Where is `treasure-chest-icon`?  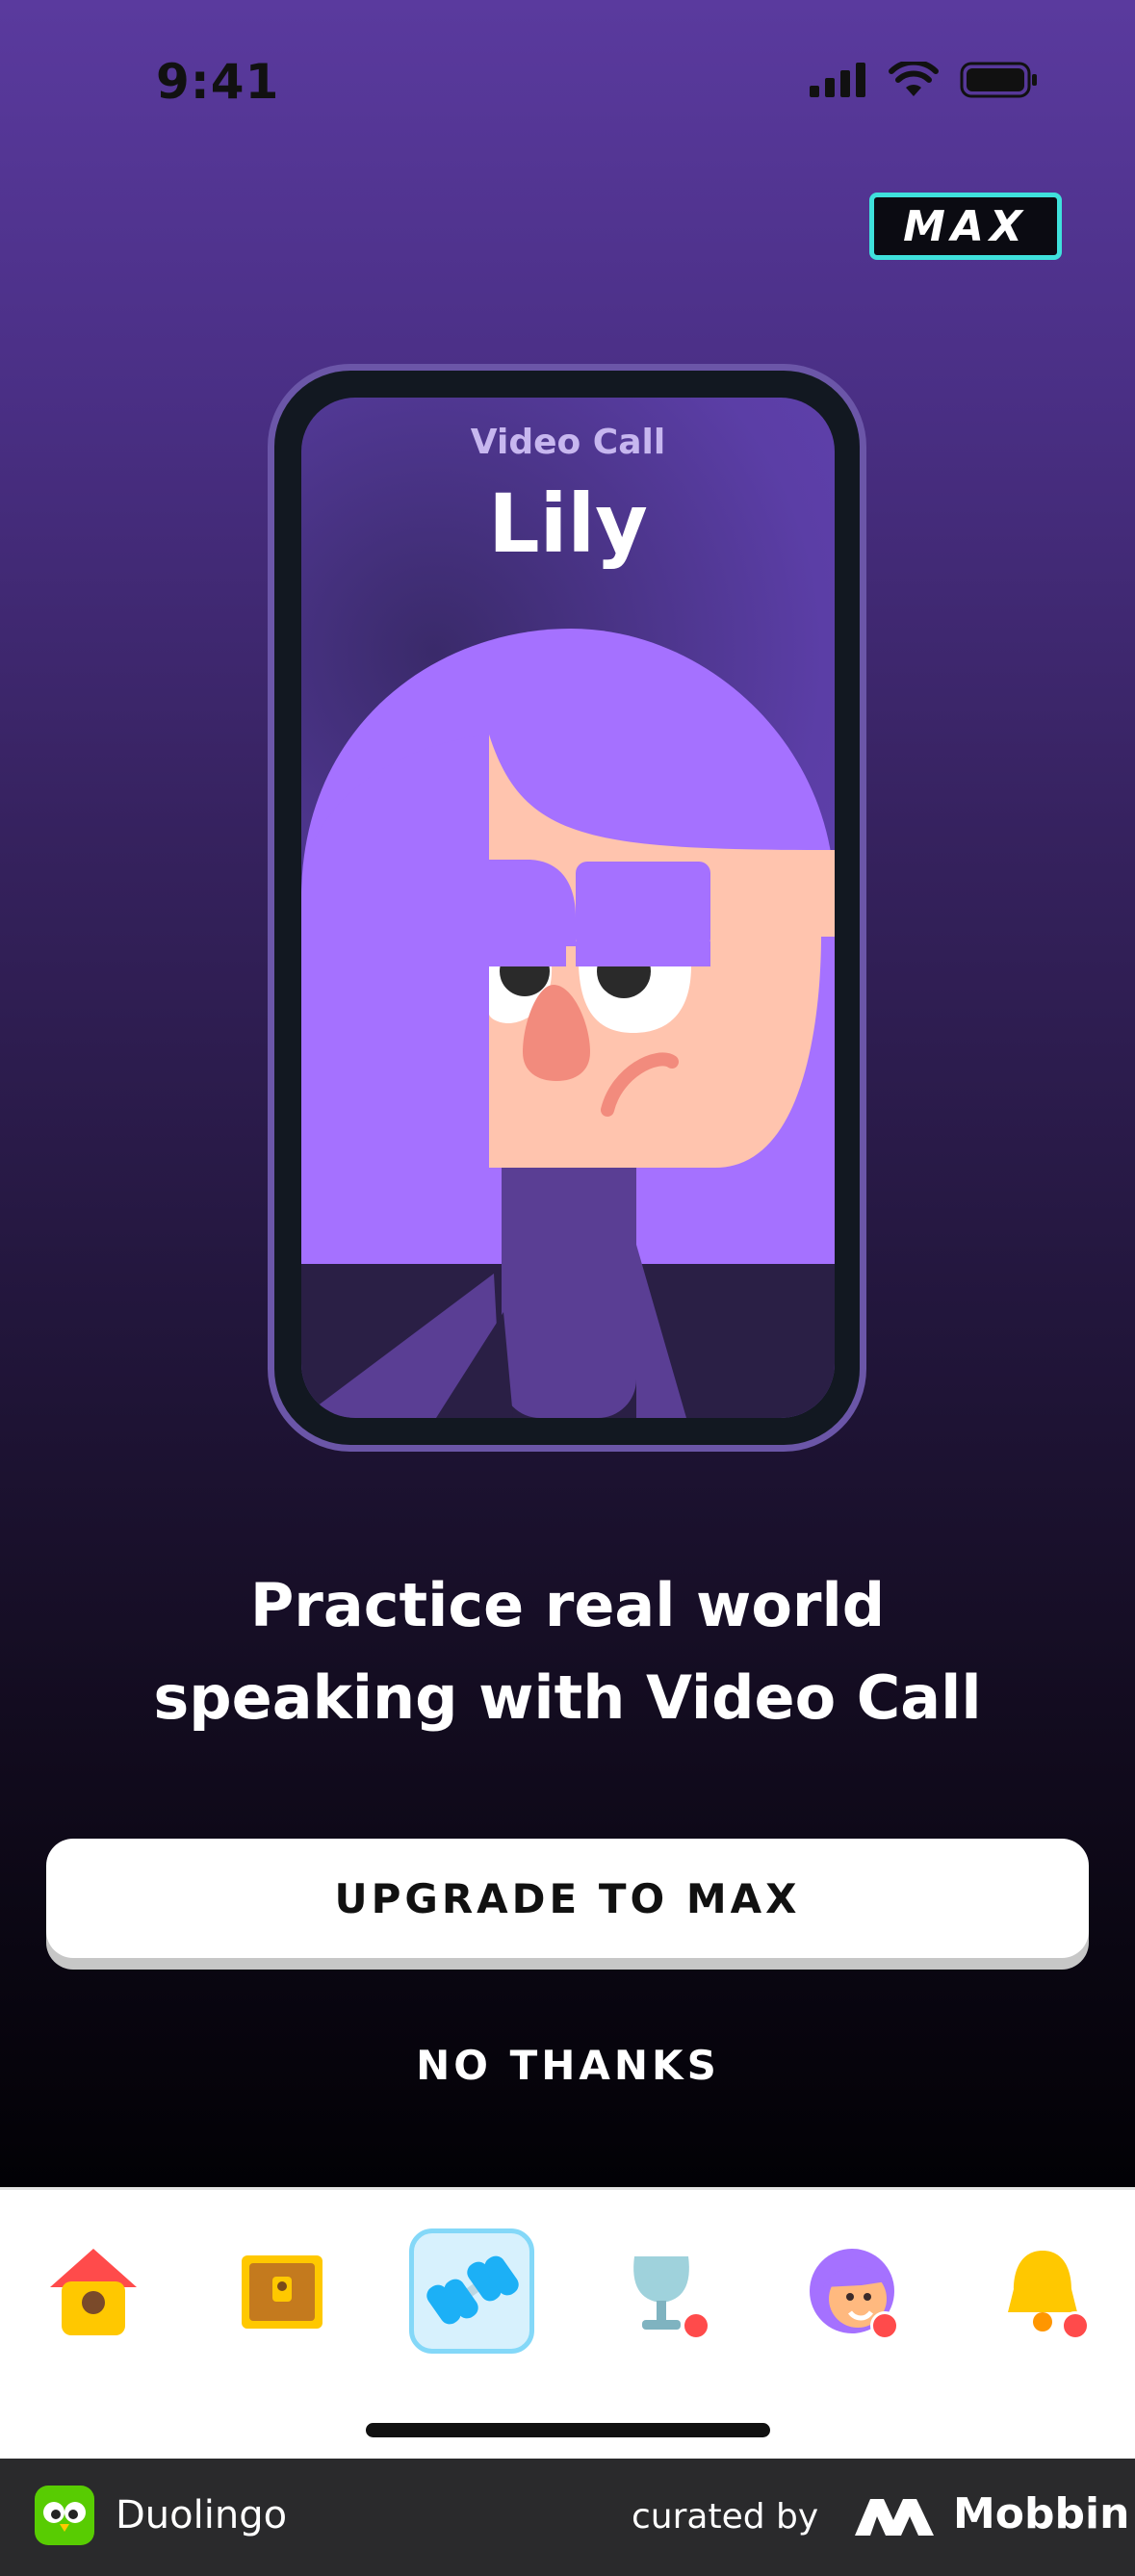
treasure-chest-icon is located at coordinates (282, 2292).